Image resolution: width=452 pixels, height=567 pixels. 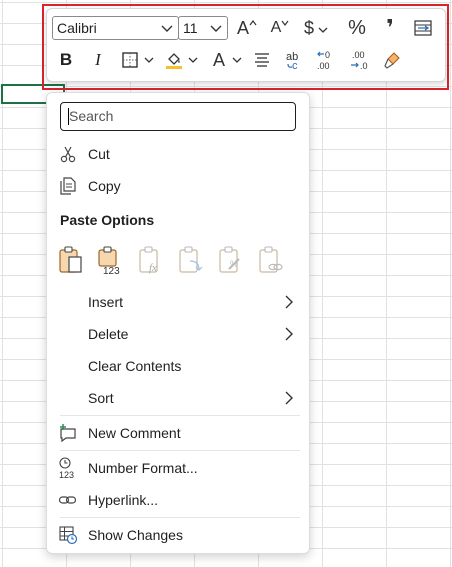 I want to click on font-size-value: 11, so click(x=190, y=28).